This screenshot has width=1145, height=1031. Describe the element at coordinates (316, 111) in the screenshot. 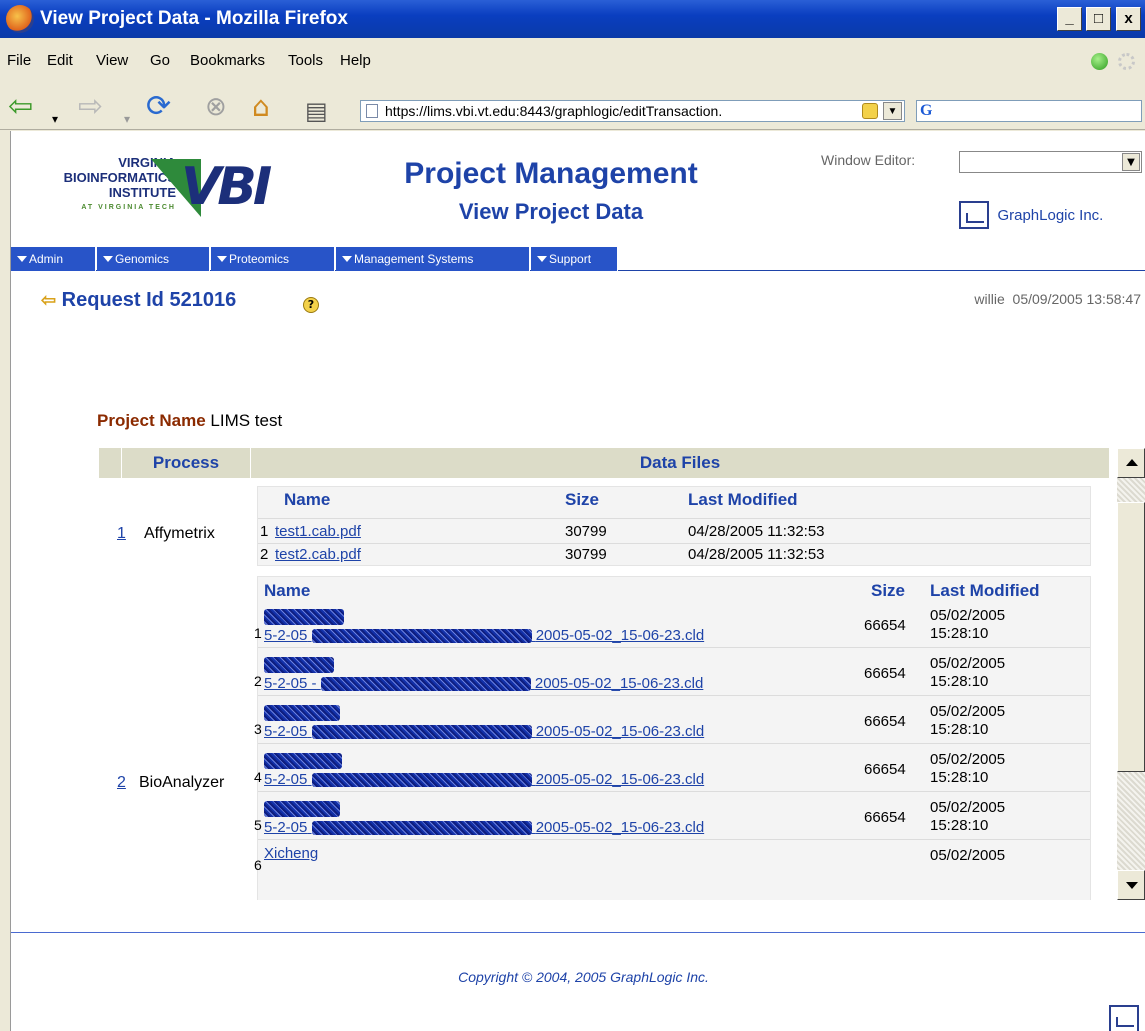

I see `print-icon: ▤` at that location.